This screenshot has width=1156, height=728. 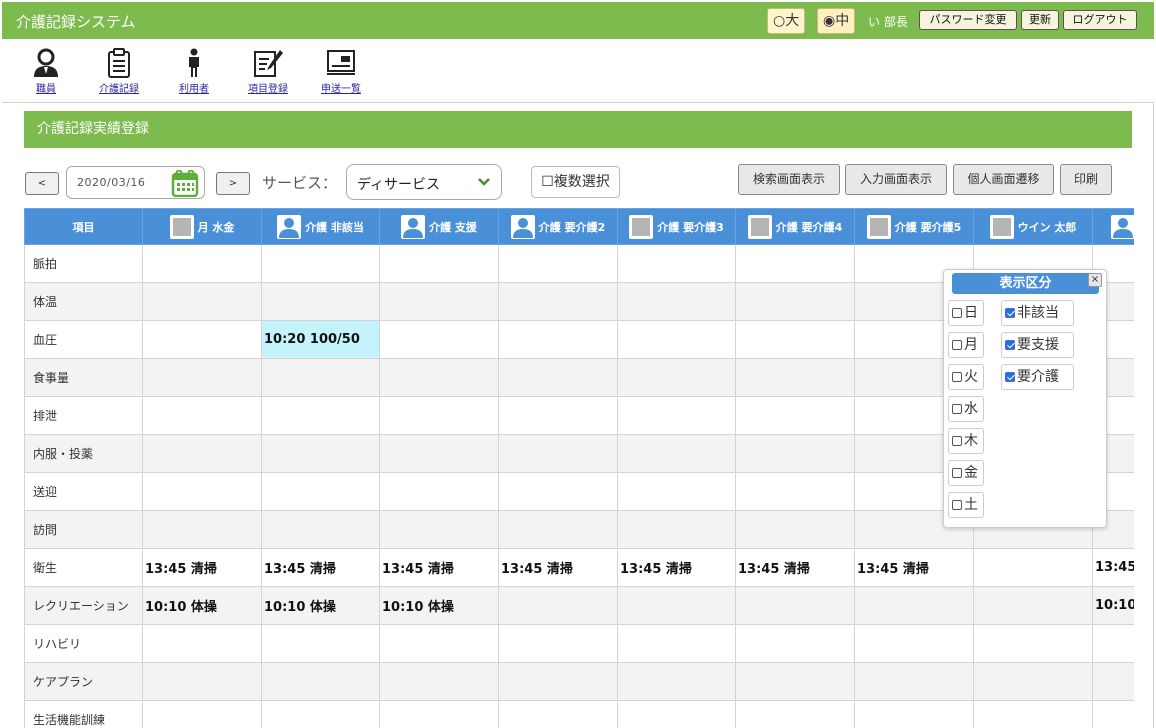 I want to click on input-view-button: 入力画面表示, so click(x=896, y=179).